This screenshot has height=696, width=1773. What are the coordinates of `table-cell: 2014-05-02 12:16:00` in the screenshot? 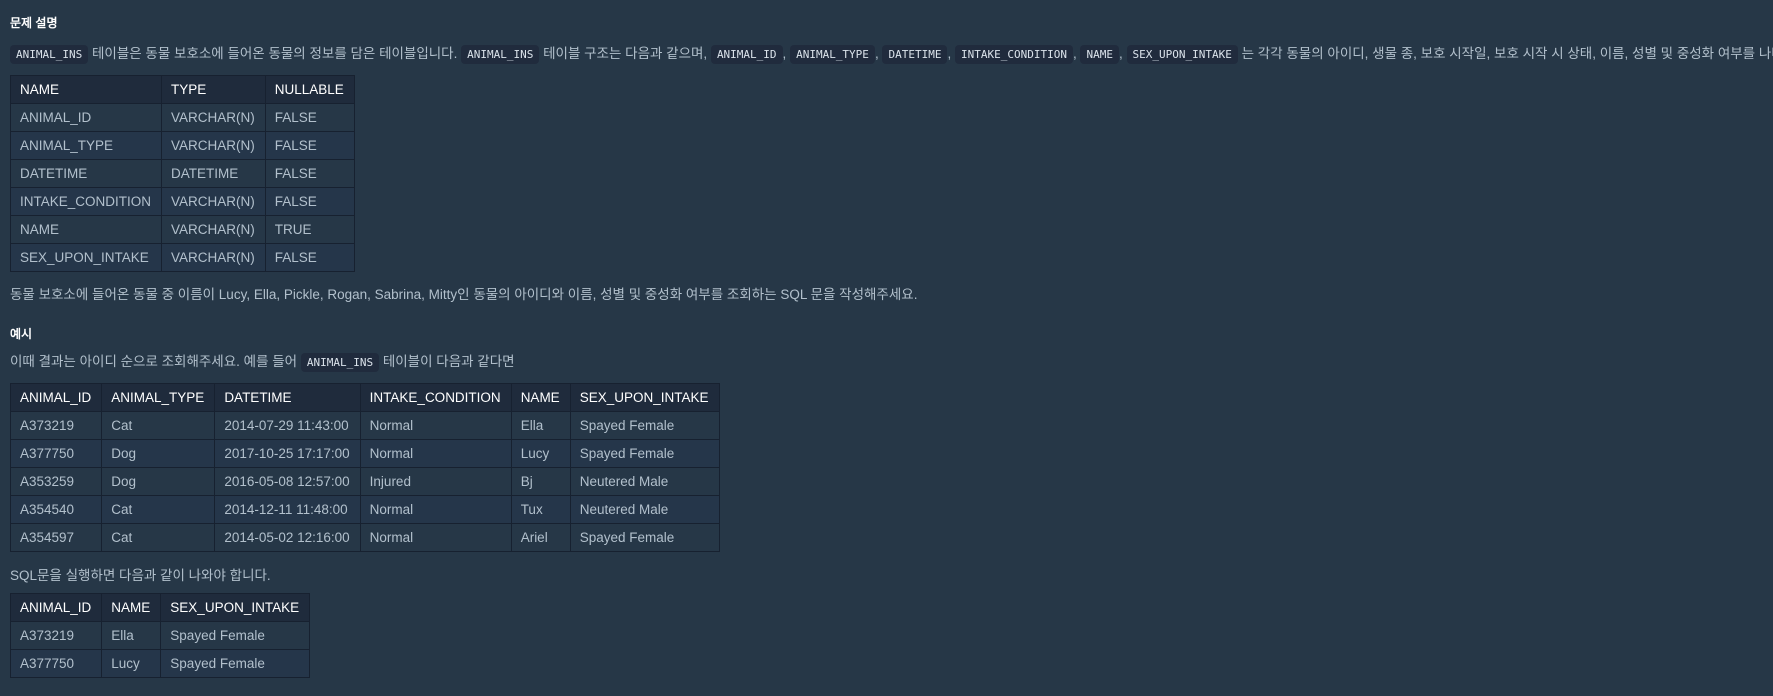 It's located at (287, 537).